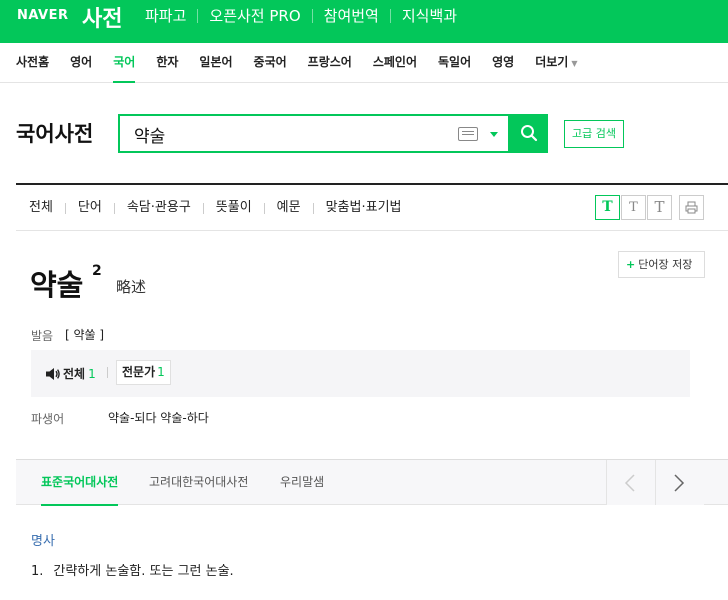 This screenshot has width=728, height=600. I want to click on search-box, so click(314, 133).